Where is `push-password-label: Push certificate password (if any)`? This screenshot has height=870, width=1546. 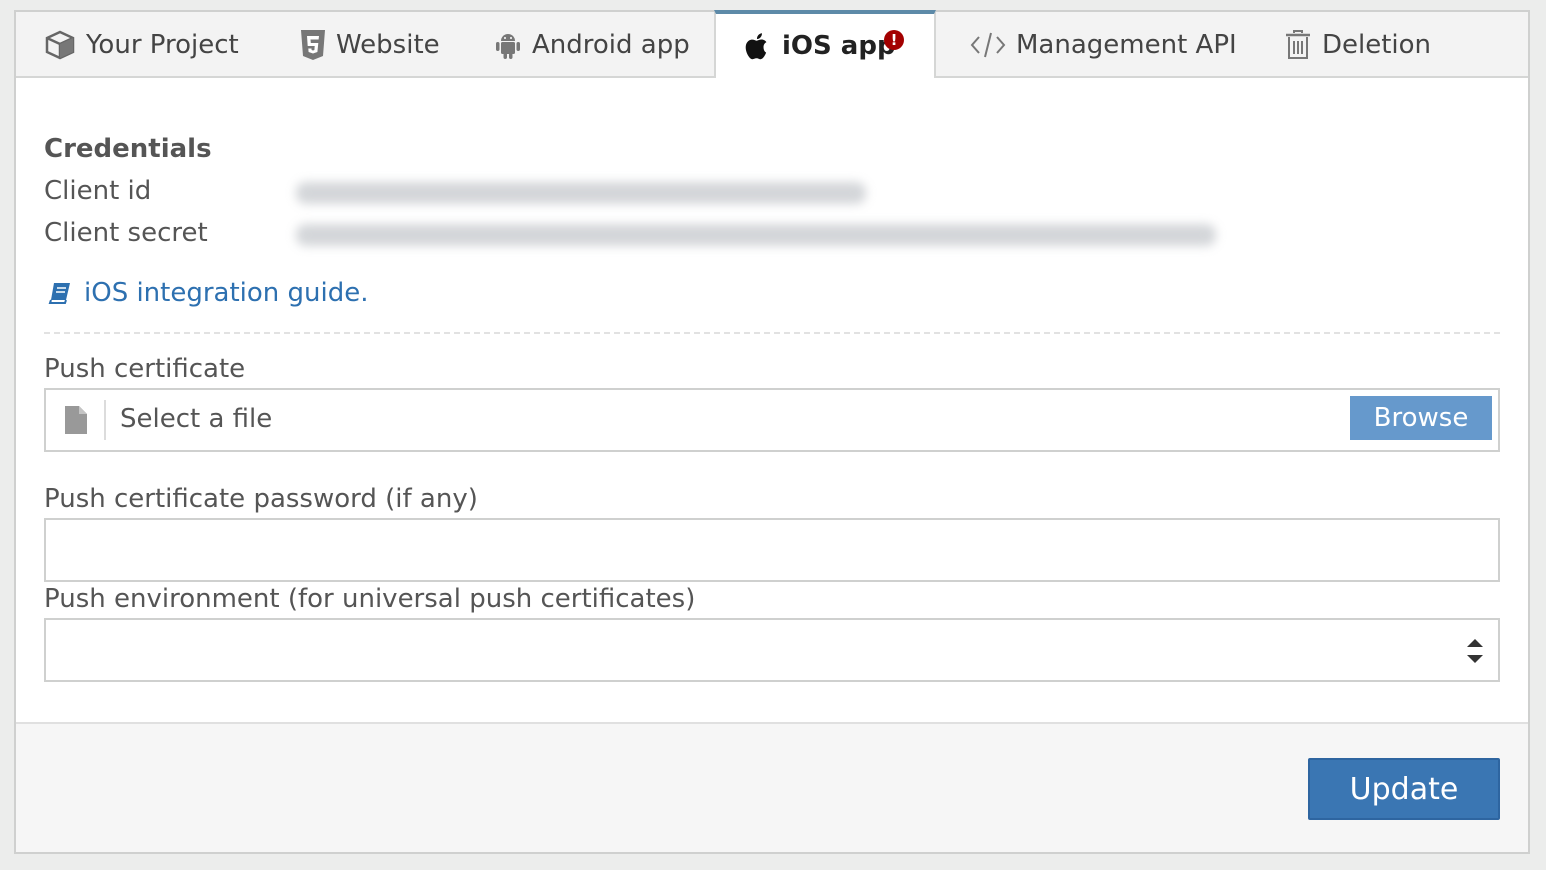
push-password-label: Push certificate password (if any) is located at coordinates (261, 499).